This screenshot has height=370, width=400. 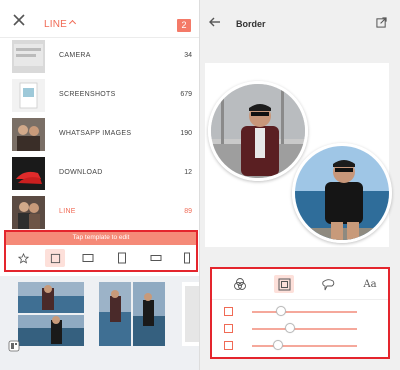 I want to click on star-icon, so click(x=23, y=258).